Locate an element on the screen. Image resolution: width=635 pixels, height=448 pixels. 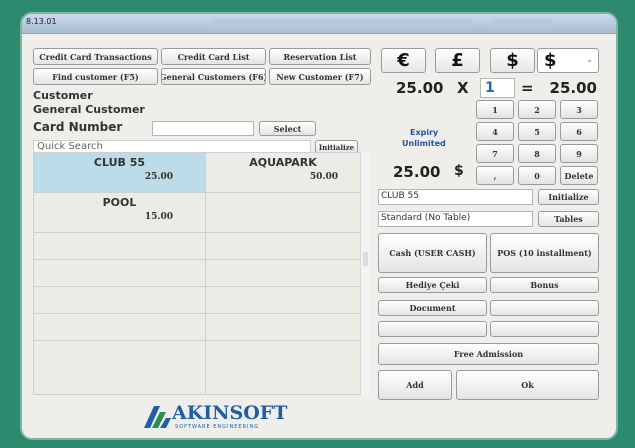
total-display: 25.00 is located at coordinates (568, 88).